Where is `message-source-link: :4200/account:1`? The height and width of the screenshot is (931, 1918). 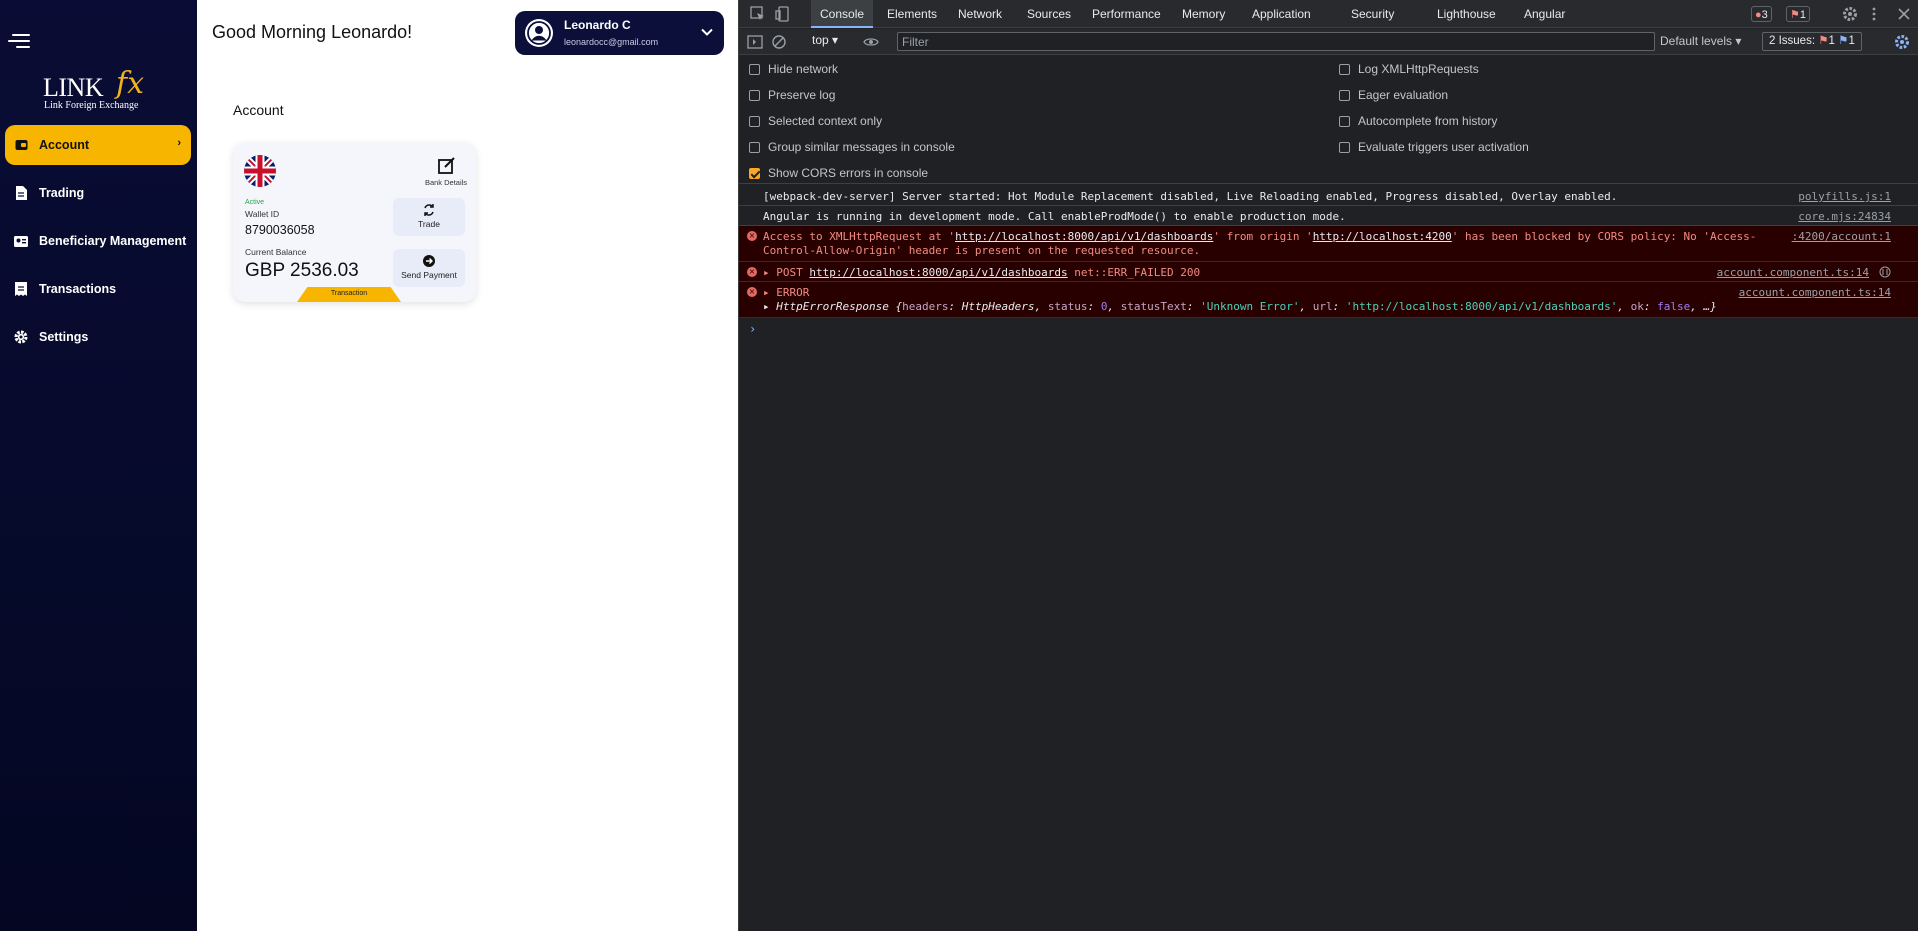
message-source-link: :4200/account:1 is located at coordinates (1841, 236).